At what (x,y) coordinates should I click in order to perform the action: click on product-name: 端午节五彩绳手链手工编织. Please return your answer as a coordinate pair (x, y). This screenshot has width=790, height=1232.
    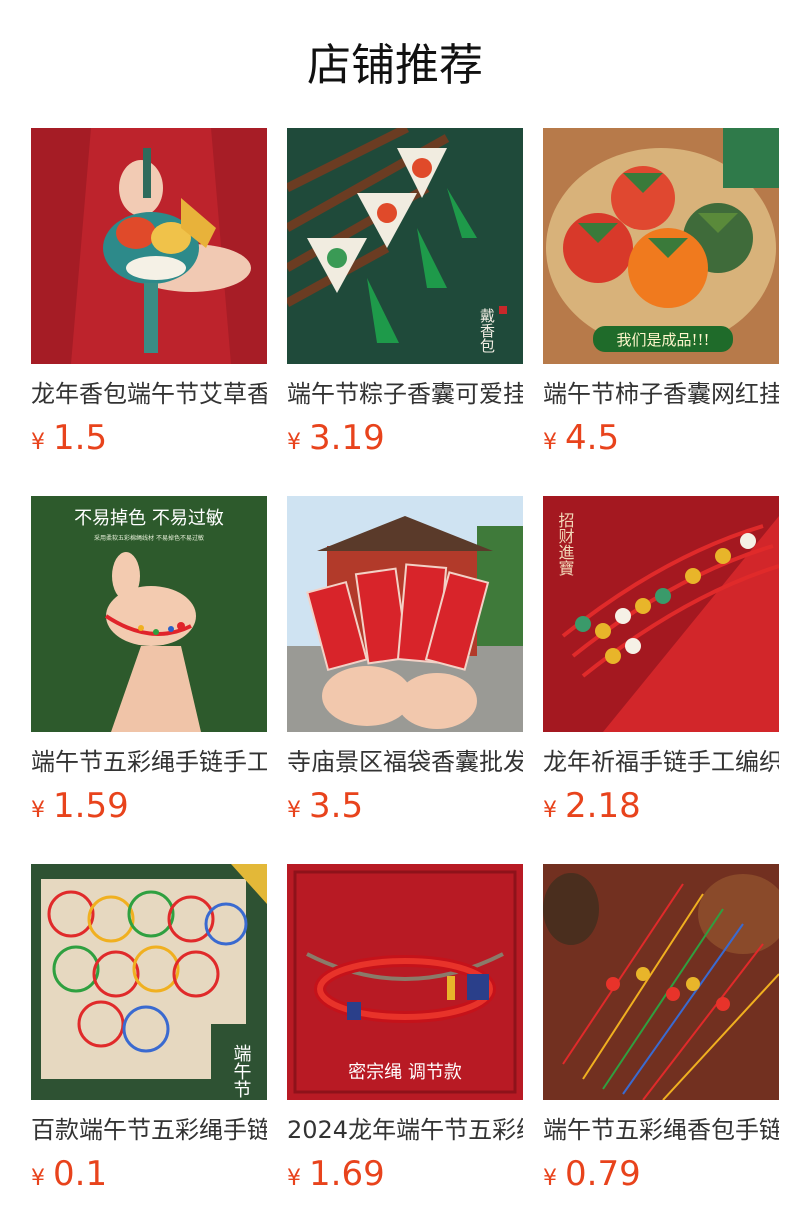
    Looking at the image, I should click on (149, 762).